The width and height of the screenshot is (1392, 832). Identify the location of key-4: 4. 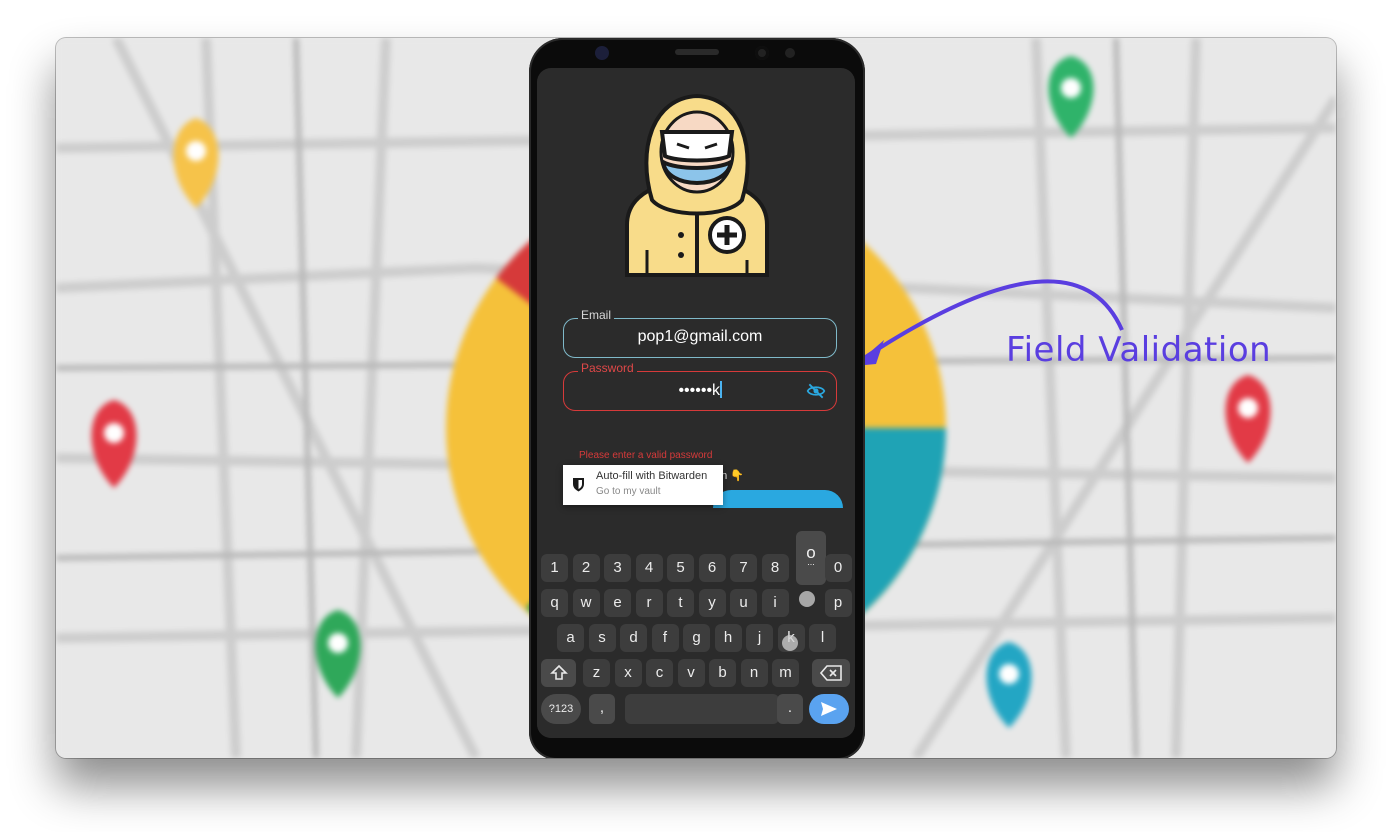
(649, 568).